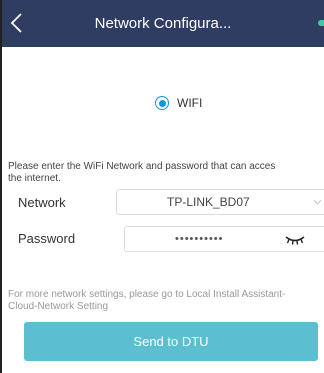 Image resolution: width=324 pixels, height=373 pixels. I want to click on network-label: Network, so click(42, 202).